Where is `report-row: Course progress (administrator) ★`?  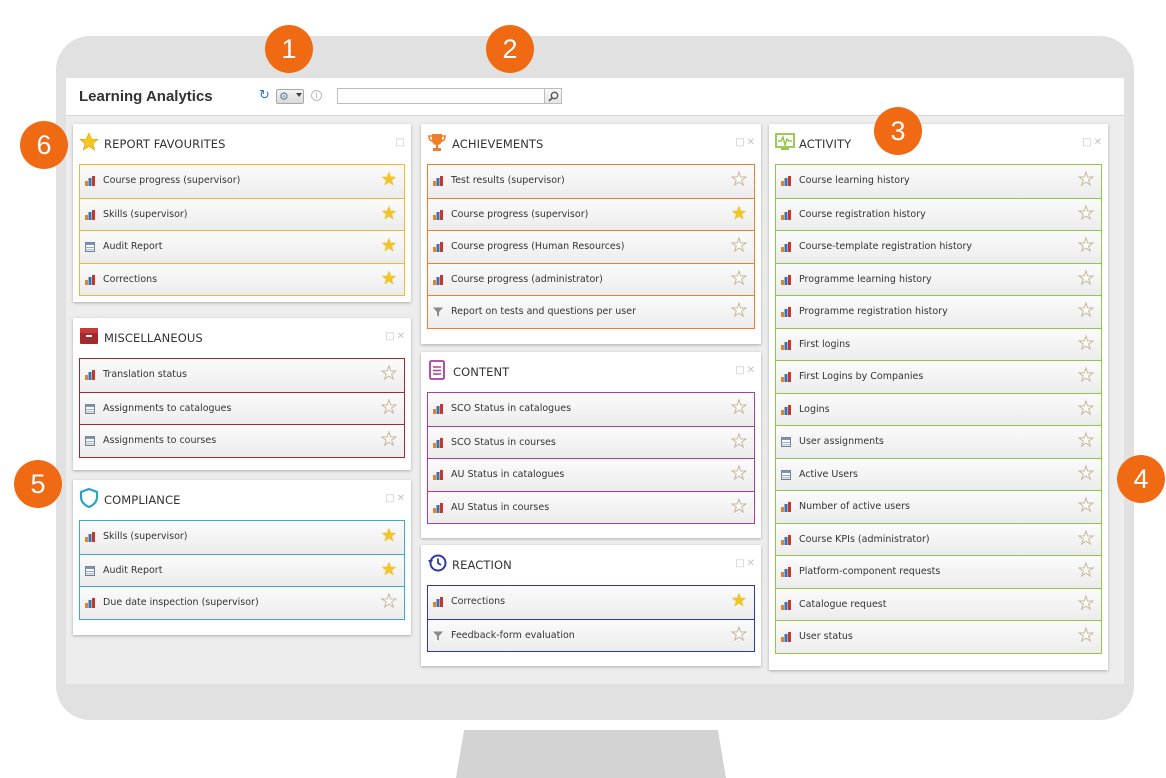
report-row: Course progress (administrator) ★ is located at coordinates (591, 278).